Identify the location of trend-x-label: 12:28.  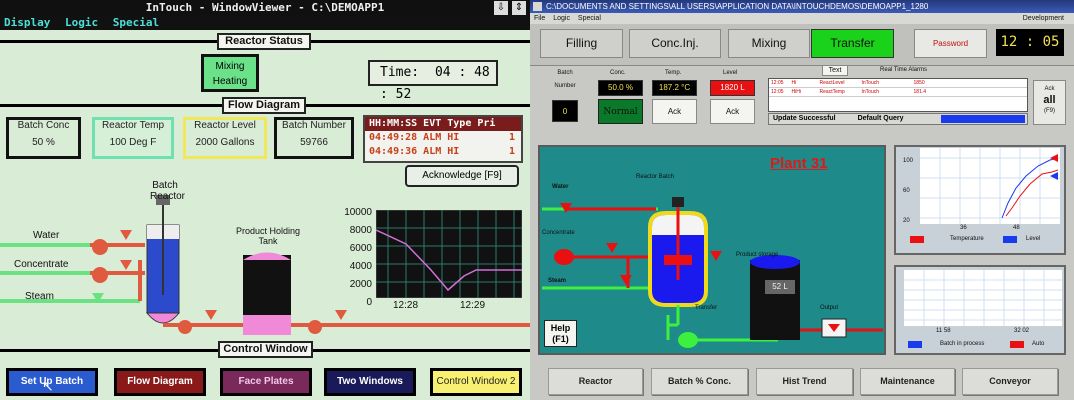
(406, 305).